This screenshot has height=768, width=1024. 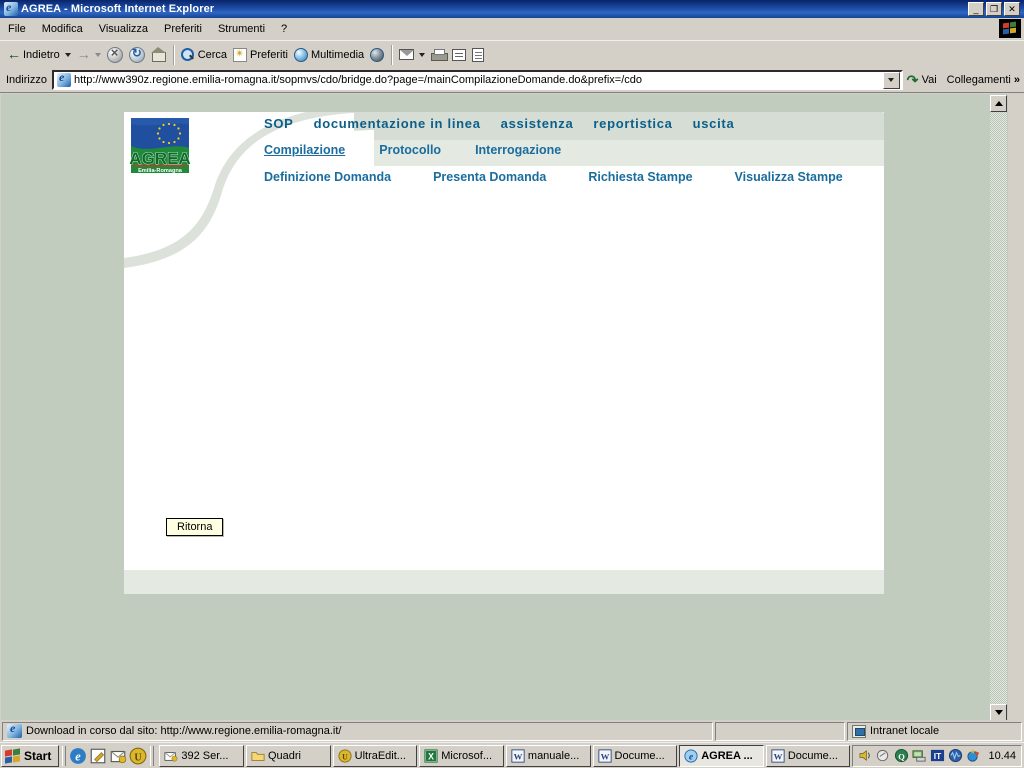 What do you see at coordinates (118, 9) in the screenshot?
I see `window-title: AGREA - Microsoft Internet Explorer` at bounding box center [118, 9].